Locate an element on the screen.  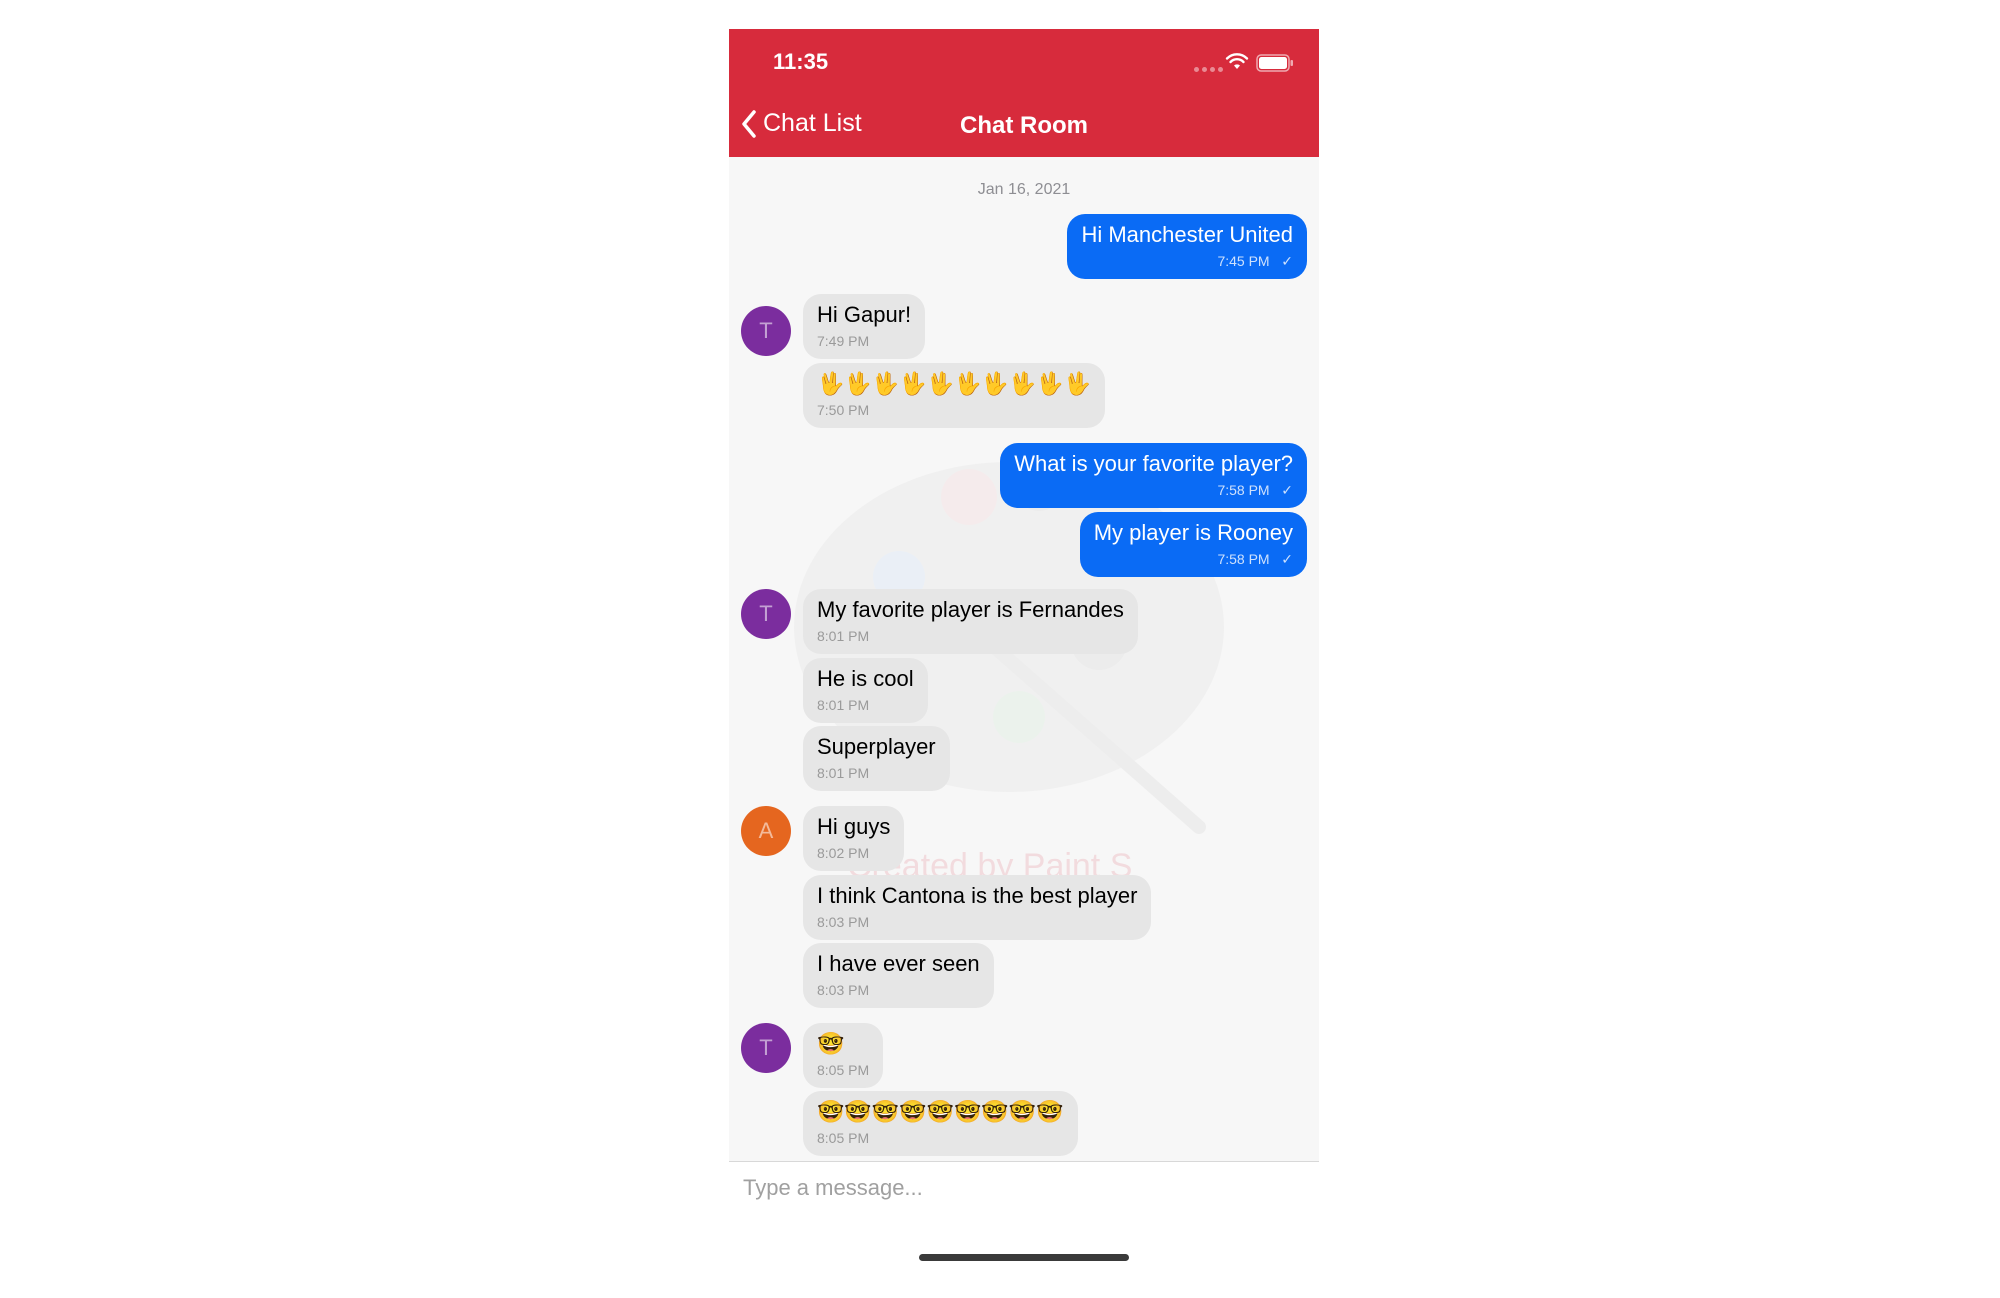
message-text: Hi guys is located at coordinates (854, 826).